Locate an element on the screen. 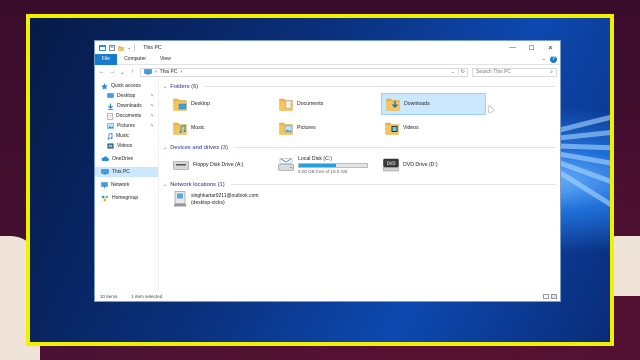 The image size is (640, 360). folder-videos: Videos is located at coordinates (433, 128).